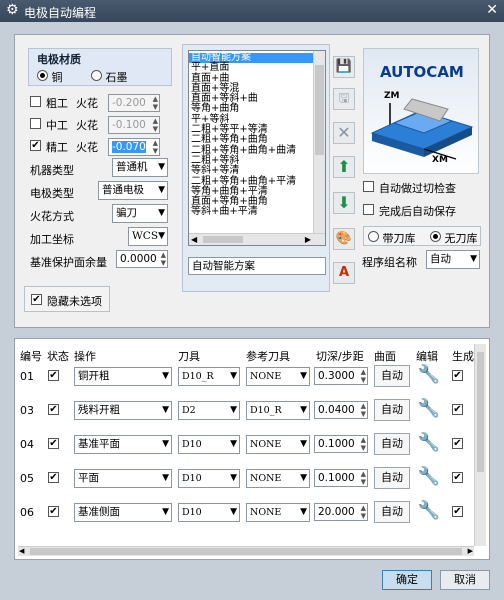 The height and width of the screenshot is (600, 504). Describe the element at coordinates (74, 301) in the screenshot. I see `hide-unselected-label: 隐藏未选项` at that location.